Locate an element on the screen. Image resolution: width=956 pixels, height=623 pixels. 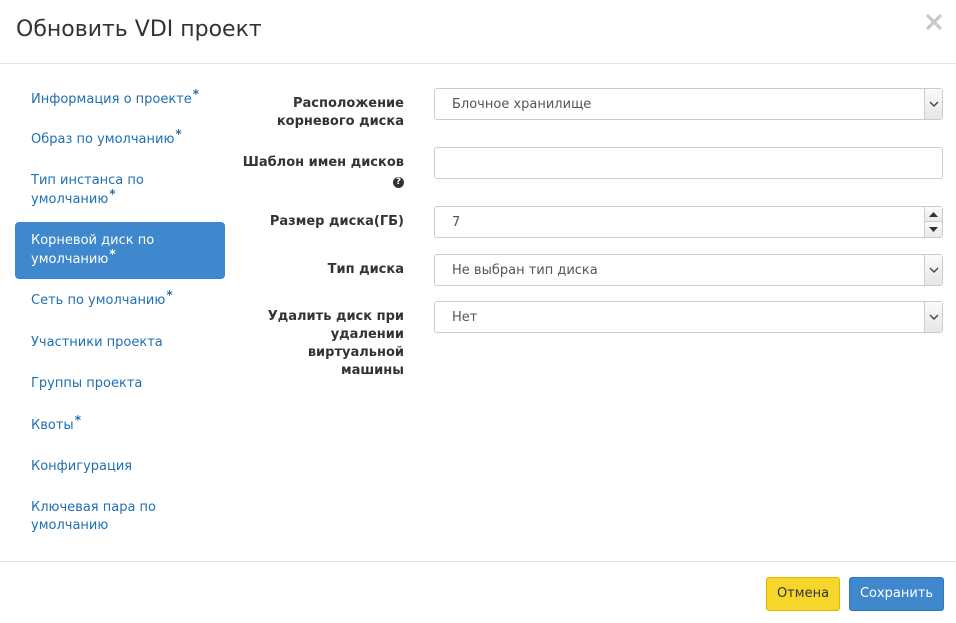
sidebar-item-default-image: Образ по умолчанию* is located at coordinates (120, 138).